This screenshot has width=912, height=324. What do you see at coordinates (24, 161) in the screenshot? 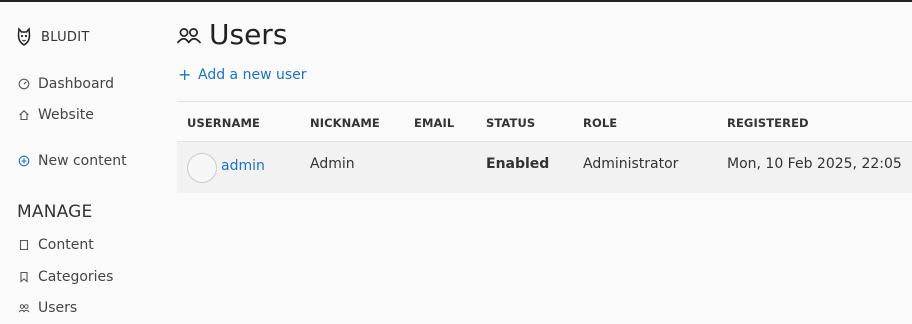
I see `plus-circle-icon` at bounding box center [24, 161].